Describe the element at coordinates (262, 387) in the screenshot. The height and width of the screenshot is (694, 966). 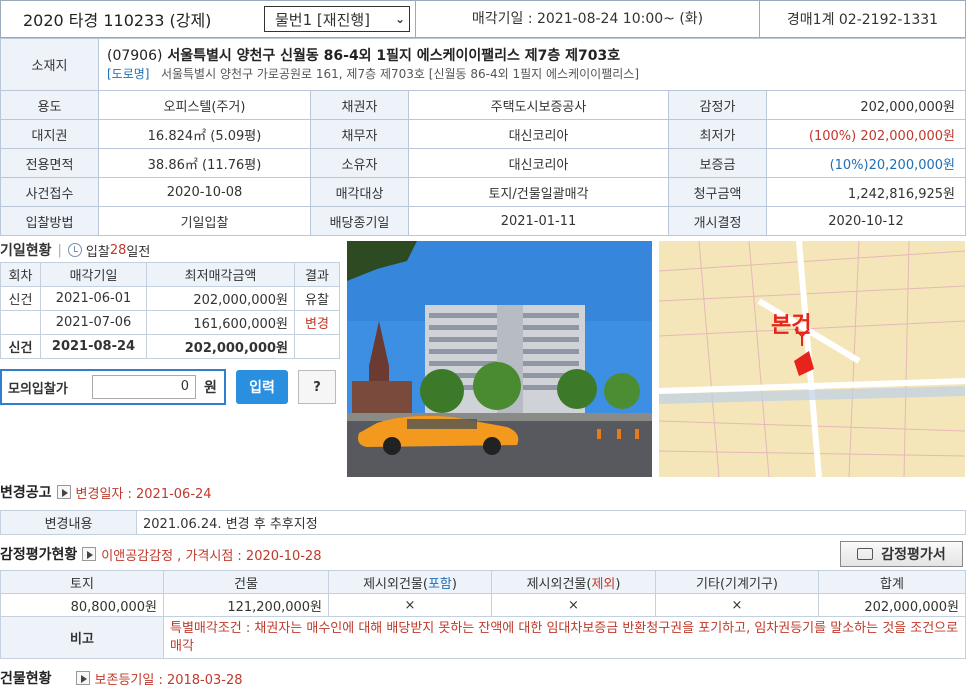
I see `bid-submit-button: 입력` at that location.